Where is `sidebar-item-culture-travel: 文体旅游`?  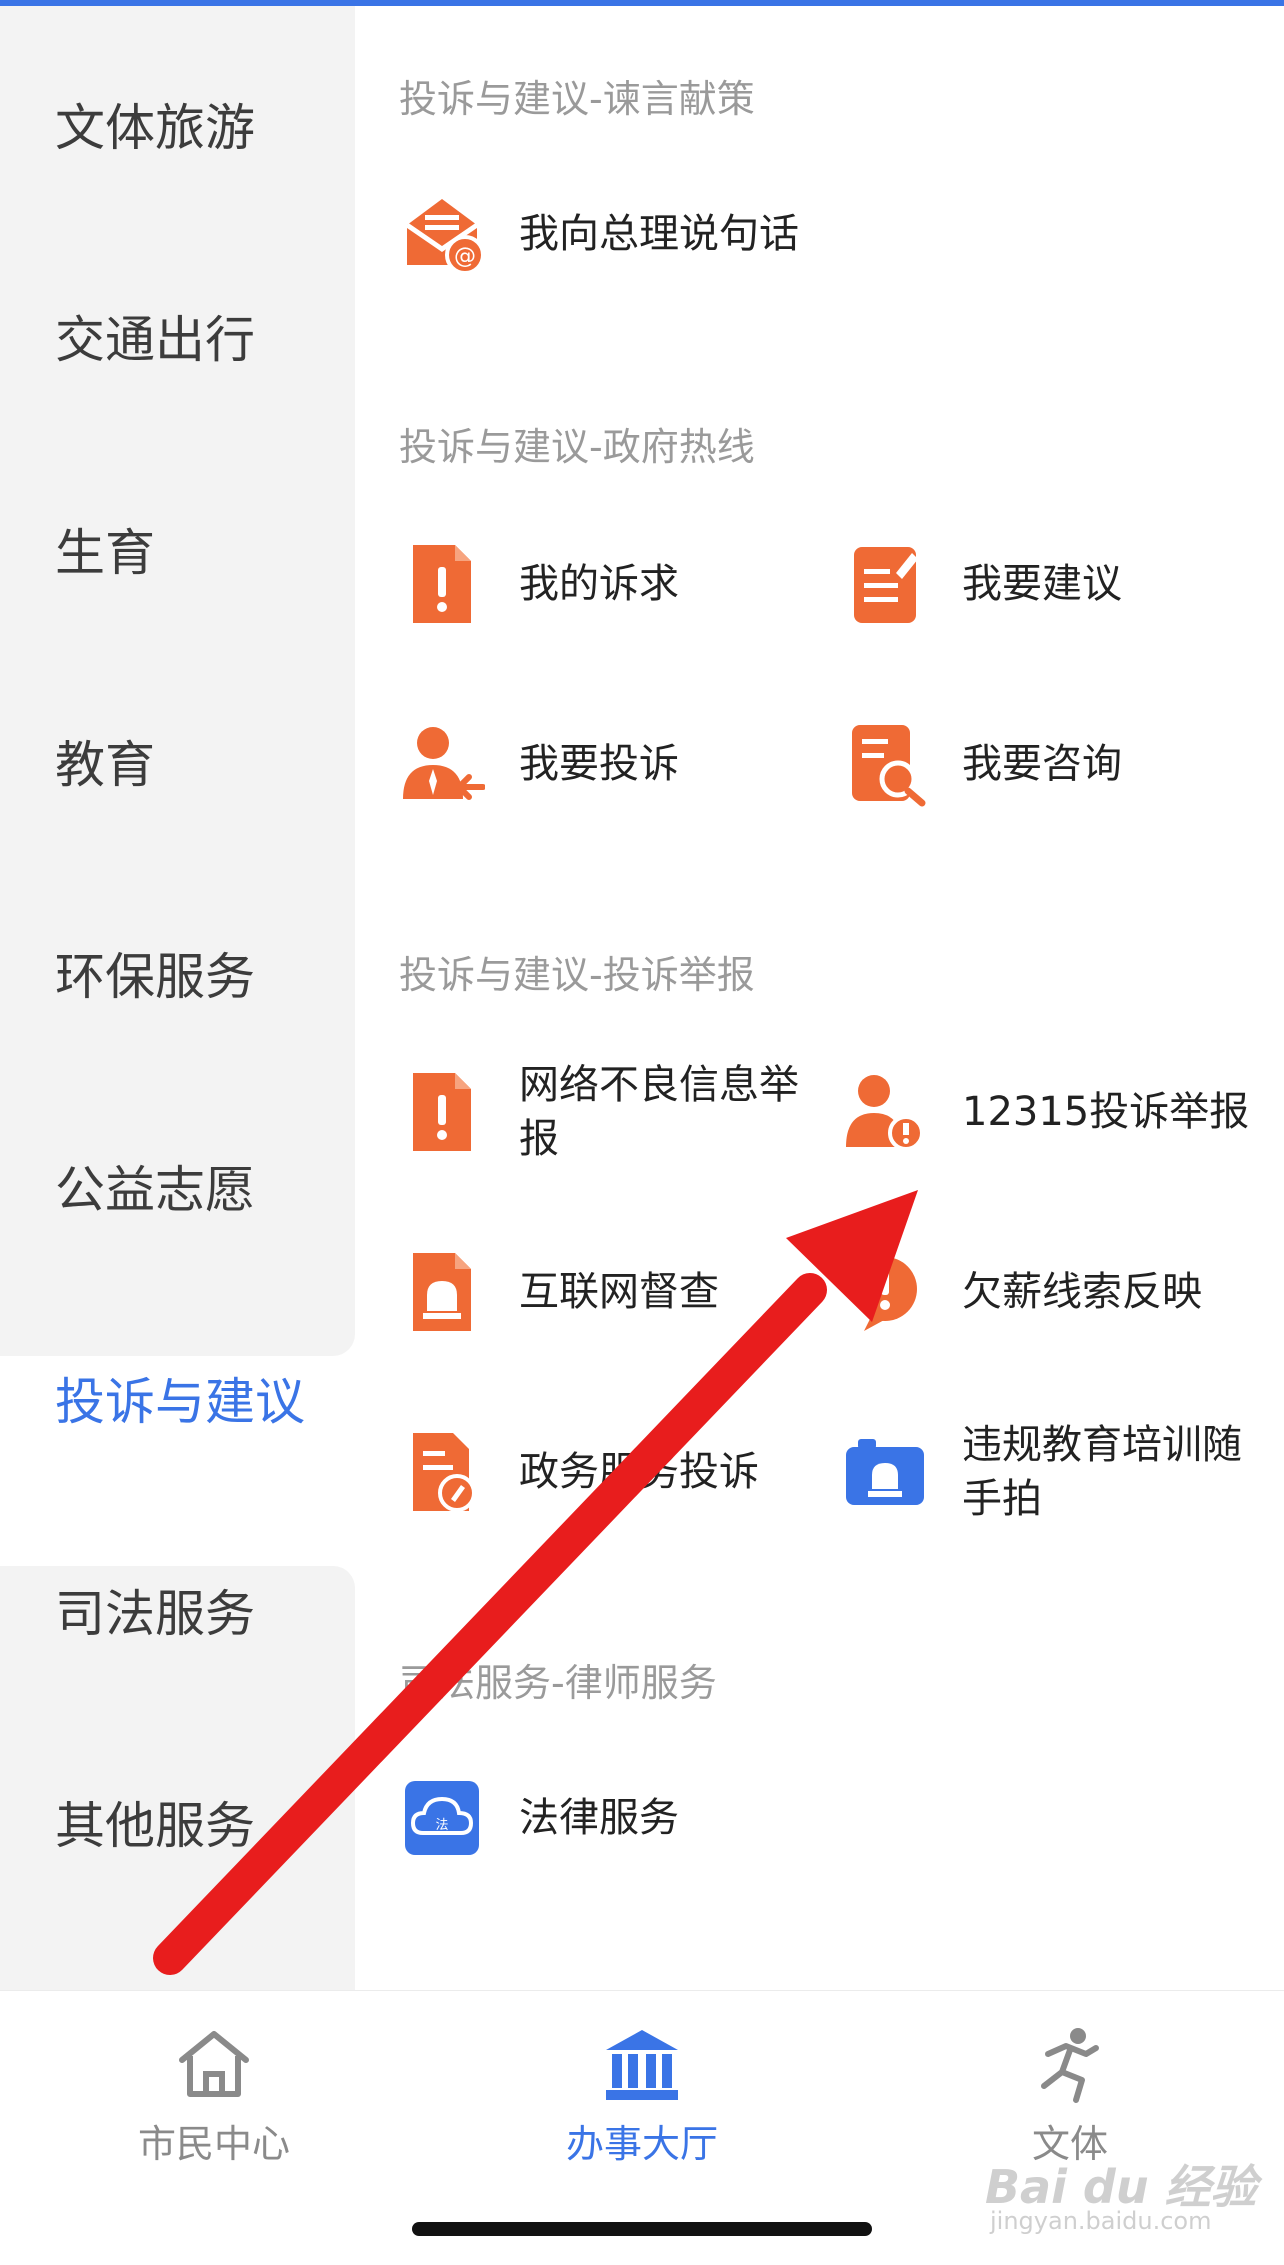
sidebar-item-culture-travel: 文体旅游 is located at coordinates (205, 128).